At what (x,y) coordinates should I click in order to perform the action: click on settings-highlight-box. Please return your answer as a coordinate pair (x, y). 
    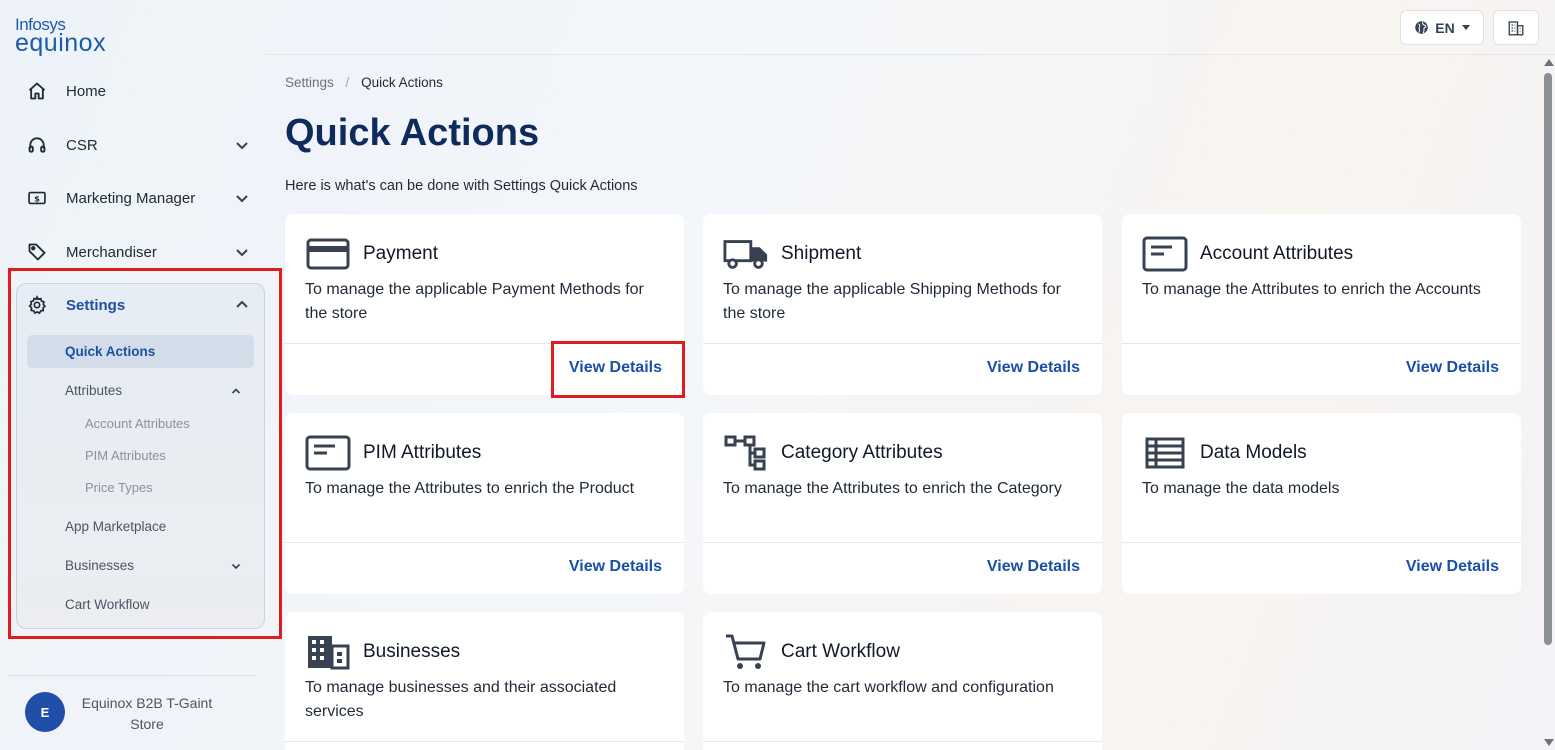
    Looking at the image, I should click on (145, 453).